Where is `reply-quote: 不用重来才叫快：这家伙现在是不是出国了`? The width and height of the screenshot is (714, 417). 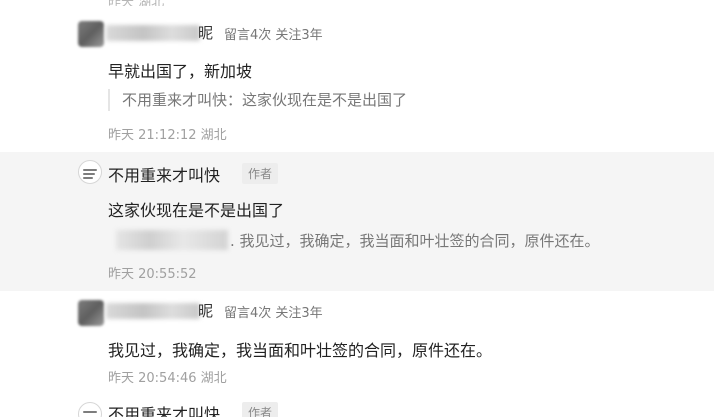 reply-quote: 不用重来才叫快：这家伙现在是不是出国了 is located at coordinates (257, 100).